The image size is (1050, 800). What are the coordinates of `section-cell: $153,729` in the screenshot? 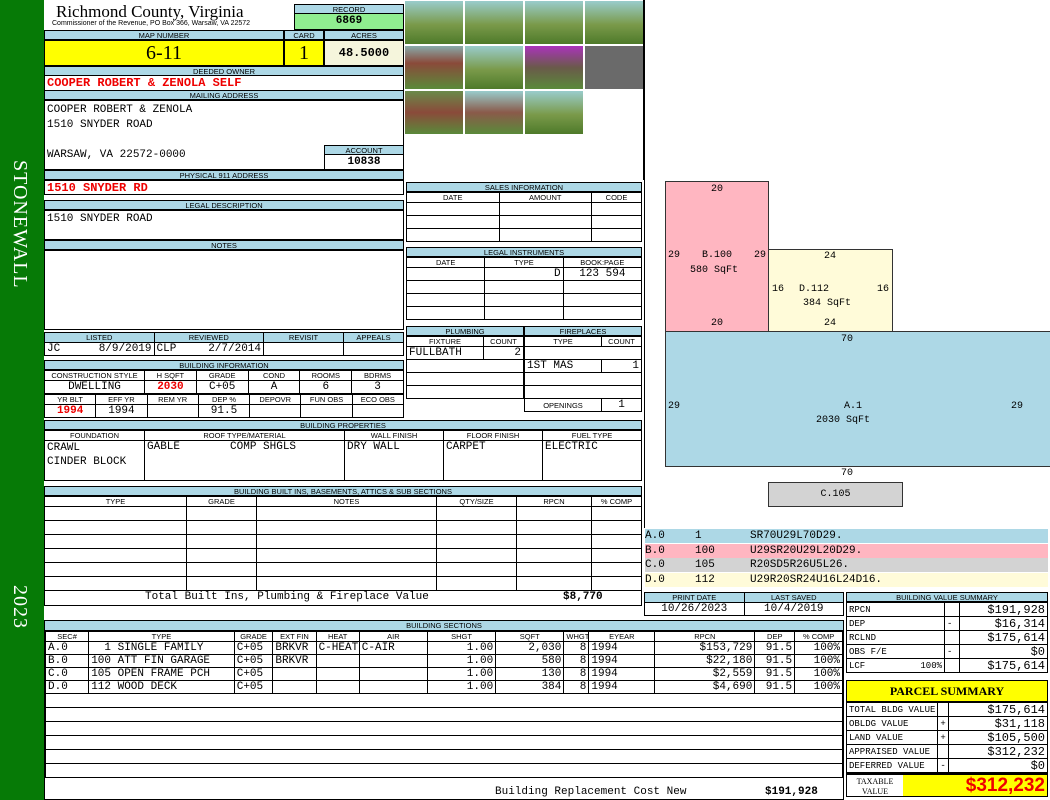 It's located at (705, 648).